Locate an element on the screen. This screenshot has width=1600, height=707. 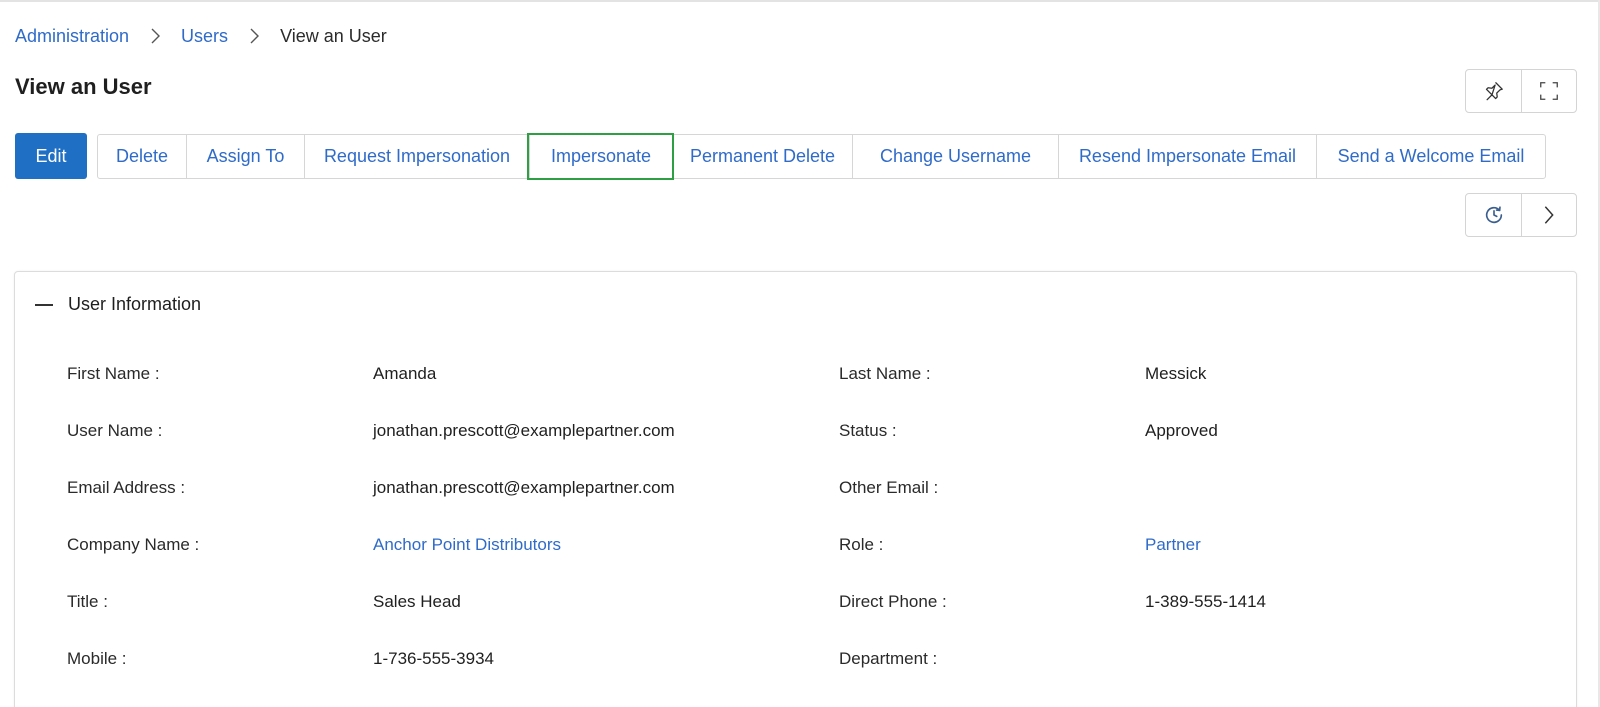
history-button is located at coordinates (1493, 215).